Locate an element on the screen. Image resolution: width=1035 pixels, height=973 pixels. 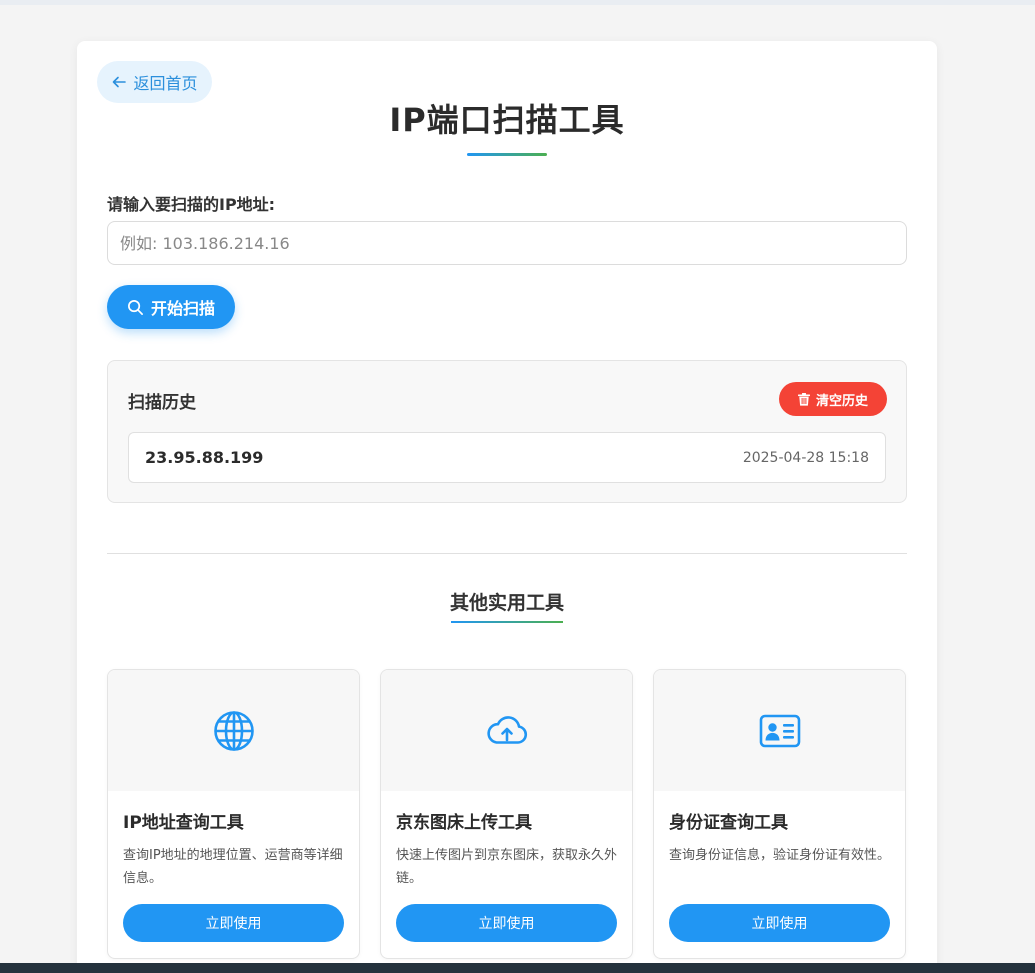
id-card-icon is located at coordinates (779, 730).